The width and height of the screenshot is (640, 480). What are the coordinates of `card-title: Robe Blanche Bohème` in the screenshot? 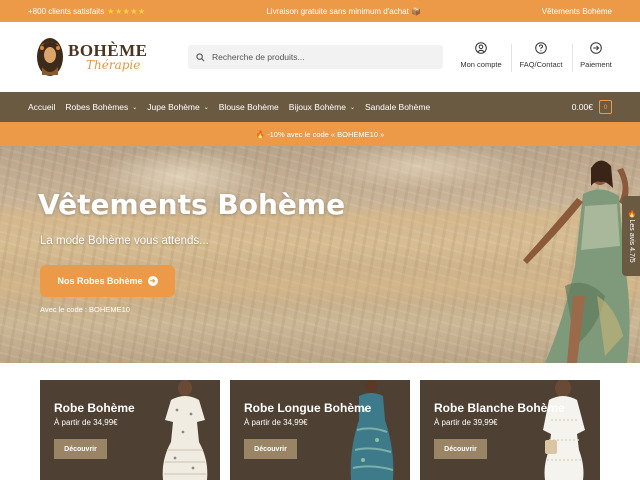 It's located at (499, 408).